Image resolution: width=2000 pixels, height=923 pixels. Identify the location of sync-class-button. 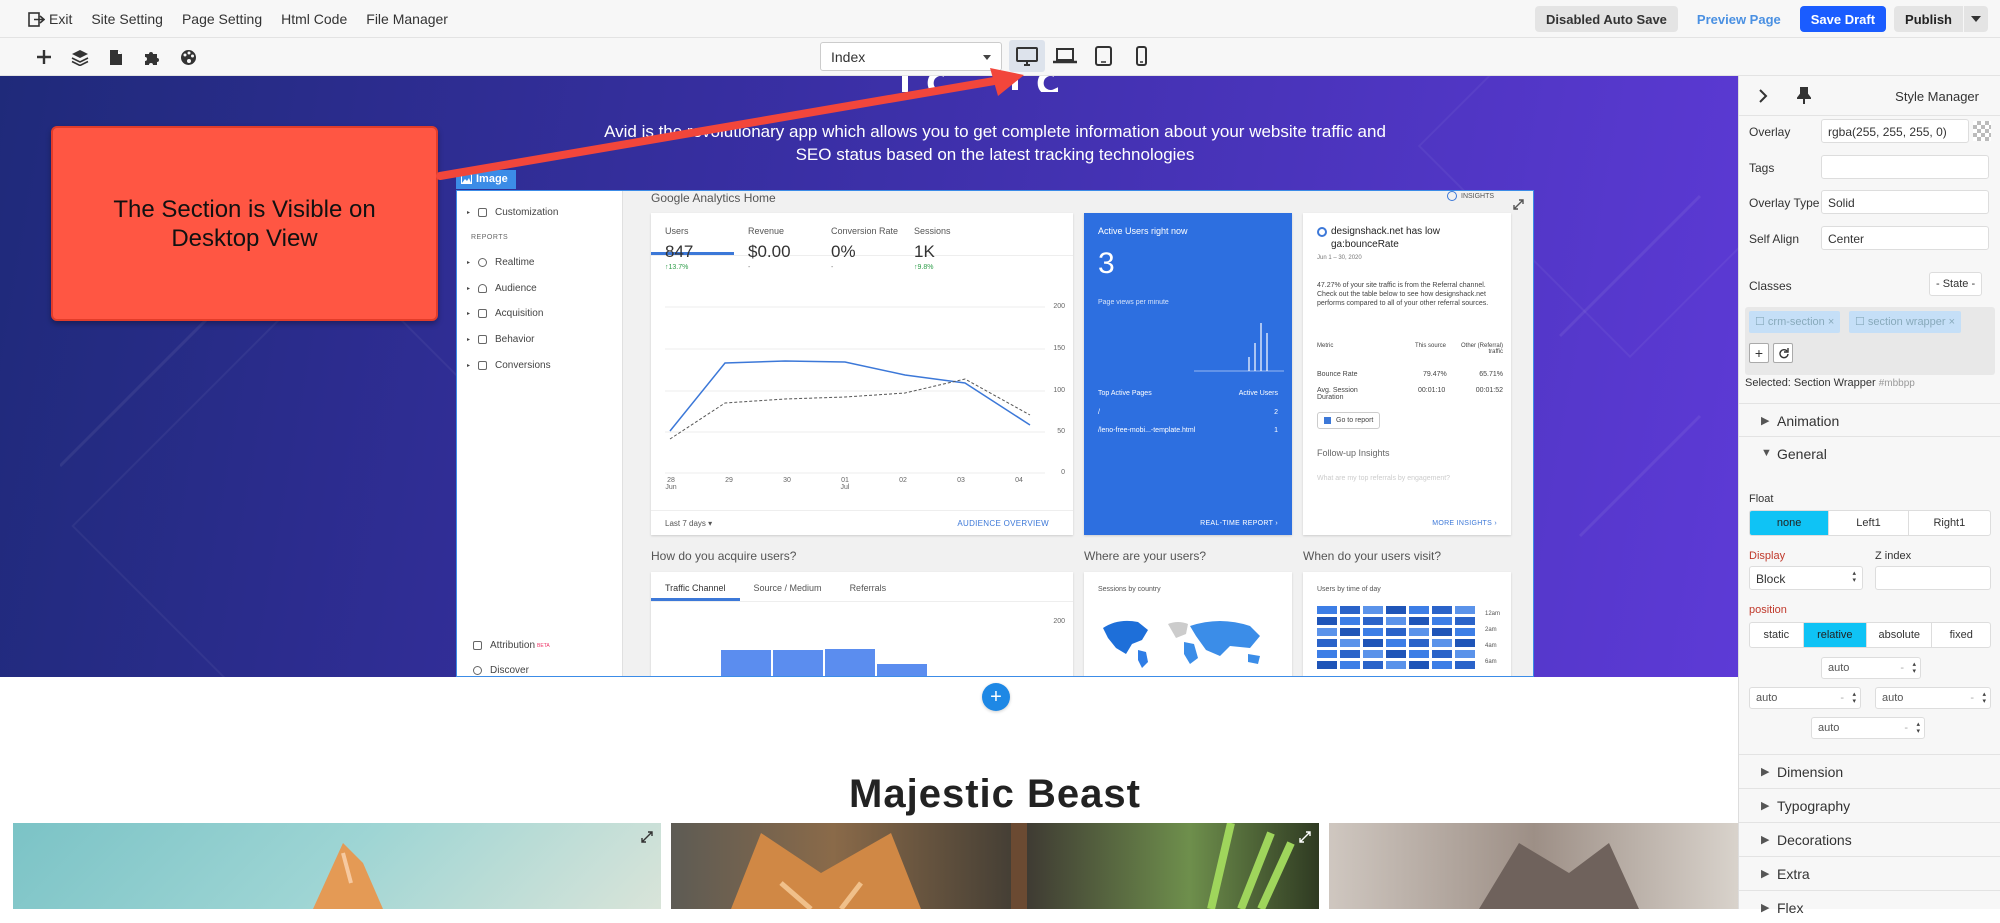
(1783, 353).